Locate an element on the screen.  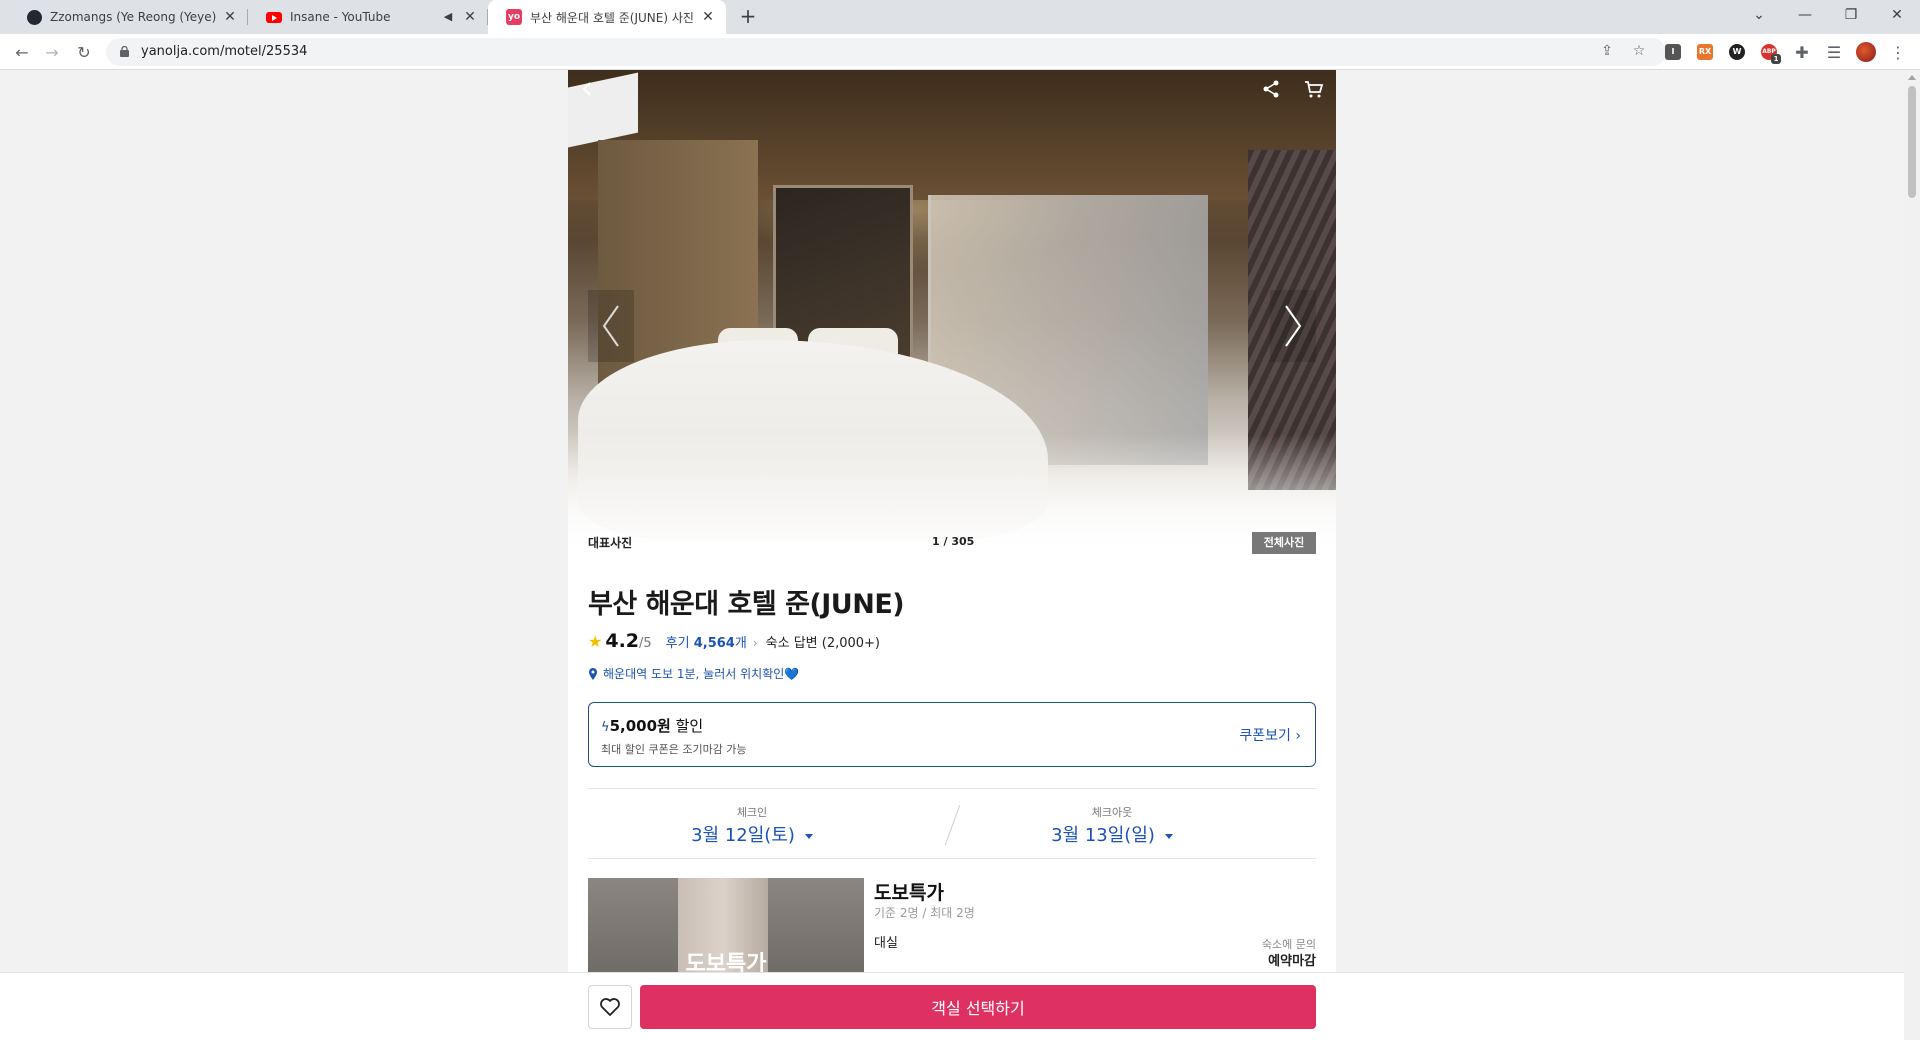
tab-youtube: Insane - YouTube ◀ ✕ is located at coordinates (368, 17).